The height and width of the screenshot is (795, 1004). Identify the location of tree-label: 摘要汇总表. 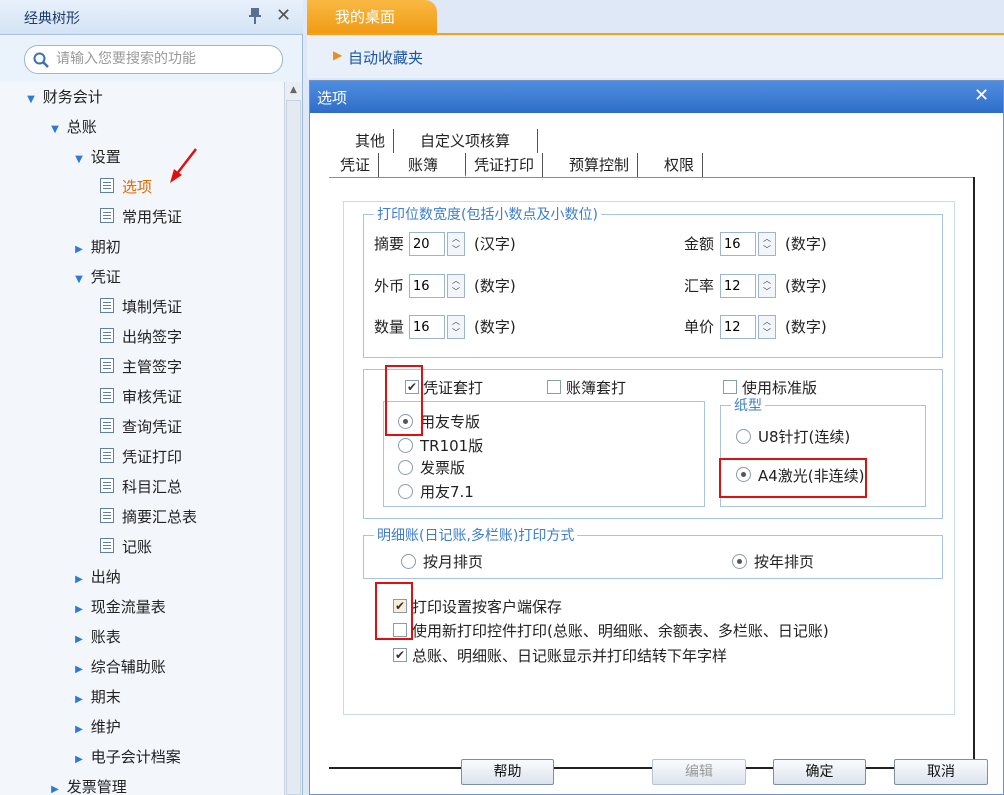
(160, 517).